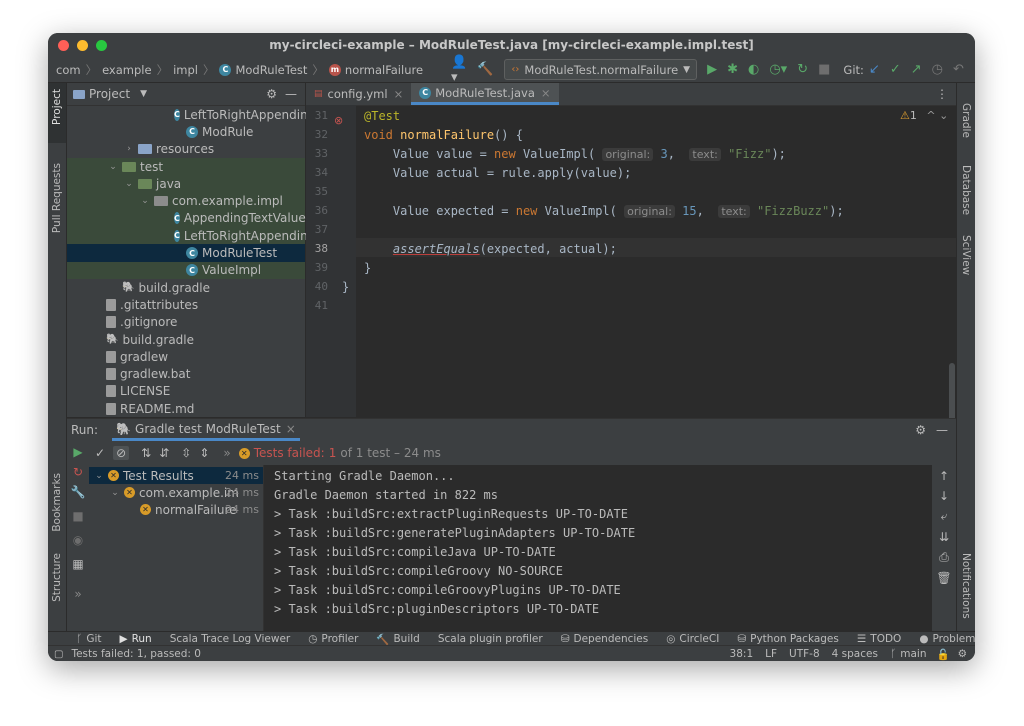 This screenshot has width=1024, height=726. Describe the element at coordinates (966, 190) in the screenshot. I see `database-tool-button: Database` at that location.